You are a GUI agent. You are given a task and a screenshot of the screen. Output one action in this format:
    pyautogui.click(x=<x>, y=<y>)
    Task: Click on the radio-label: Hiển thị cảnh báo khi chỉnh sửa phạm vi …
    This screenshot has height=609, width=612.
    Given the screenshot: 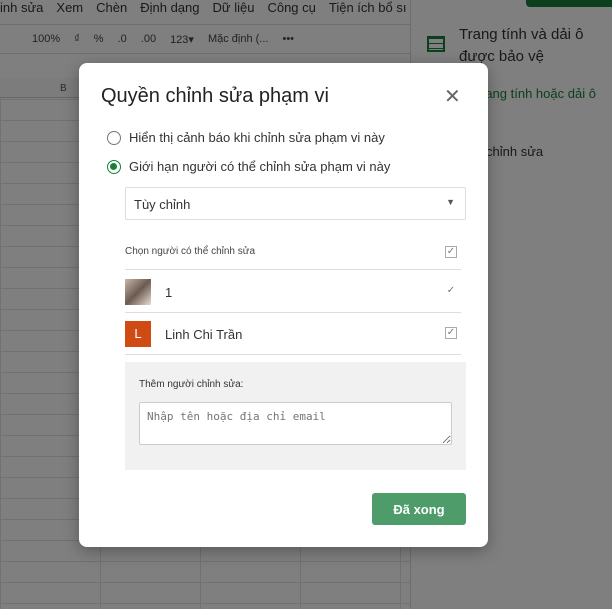 What is the action you would take?
    pyautogui.click(x=257, y=137)
    